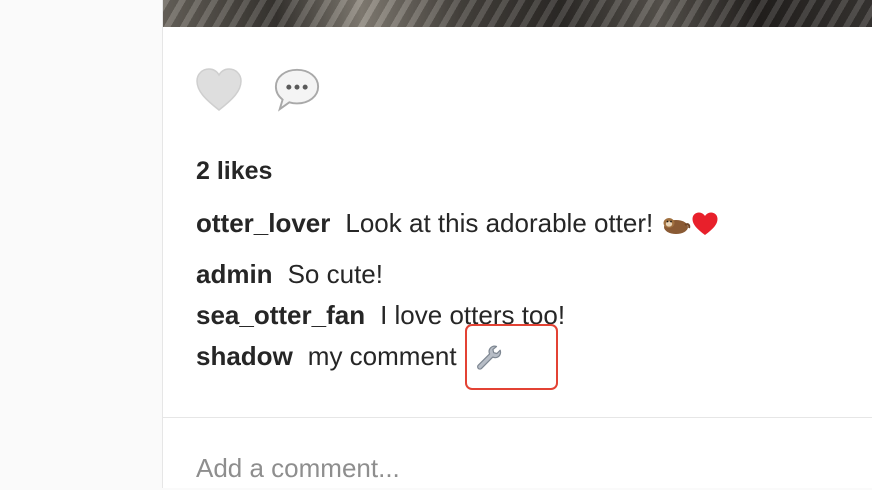 This screenshot has width=872, height=490. I want to click on comment-username: sea_otter_fan, so click(280, 315).